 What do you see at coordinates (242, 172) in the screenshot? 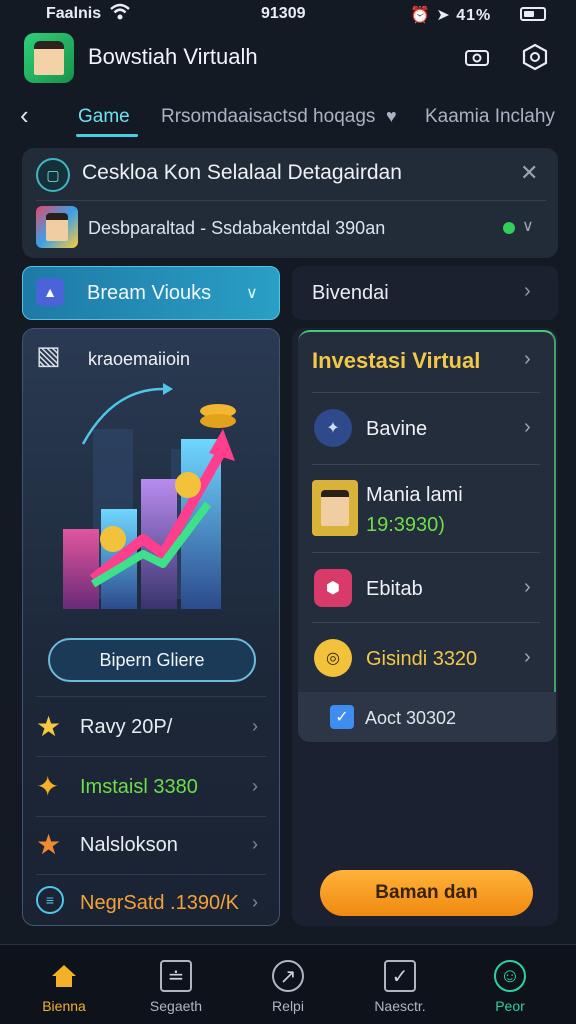
I see `notice-title: Ceskloa Kon Selalaal Detagairdan` at bounding box center [242, 172].